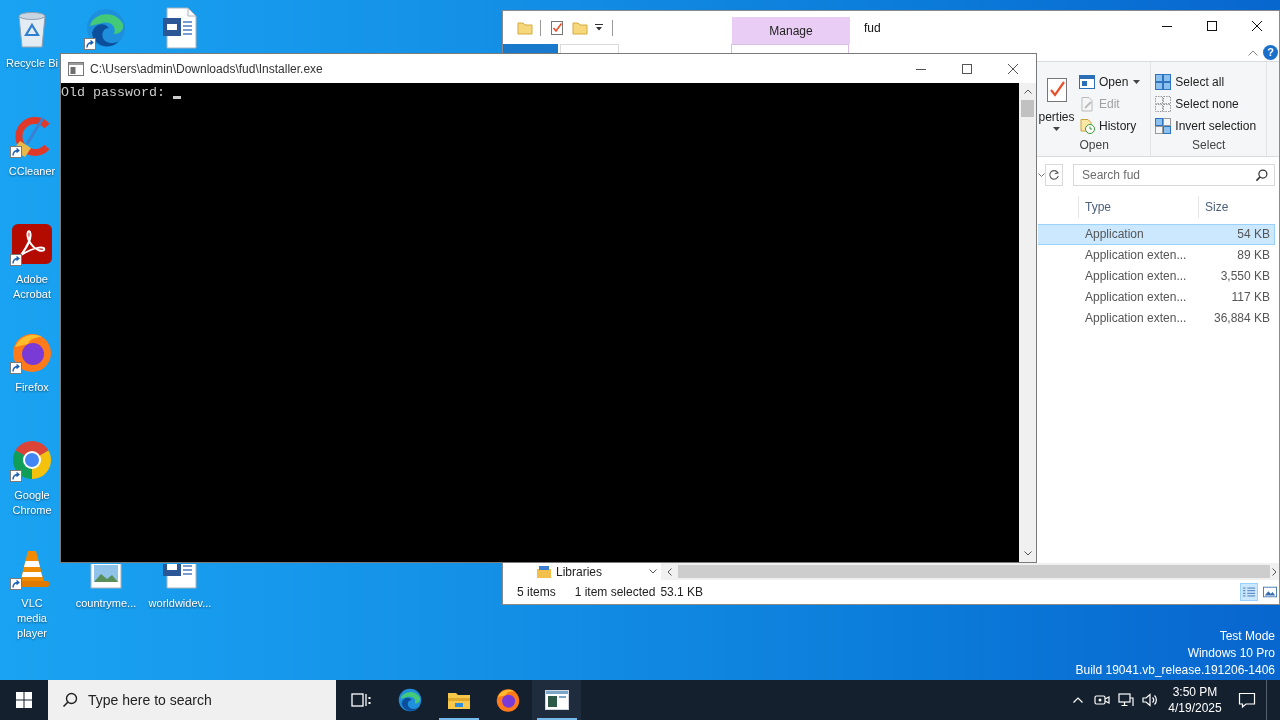  Describe the element at coordinates (24, 700) in the screenshot. I see `windows-logo-icon` at that location.